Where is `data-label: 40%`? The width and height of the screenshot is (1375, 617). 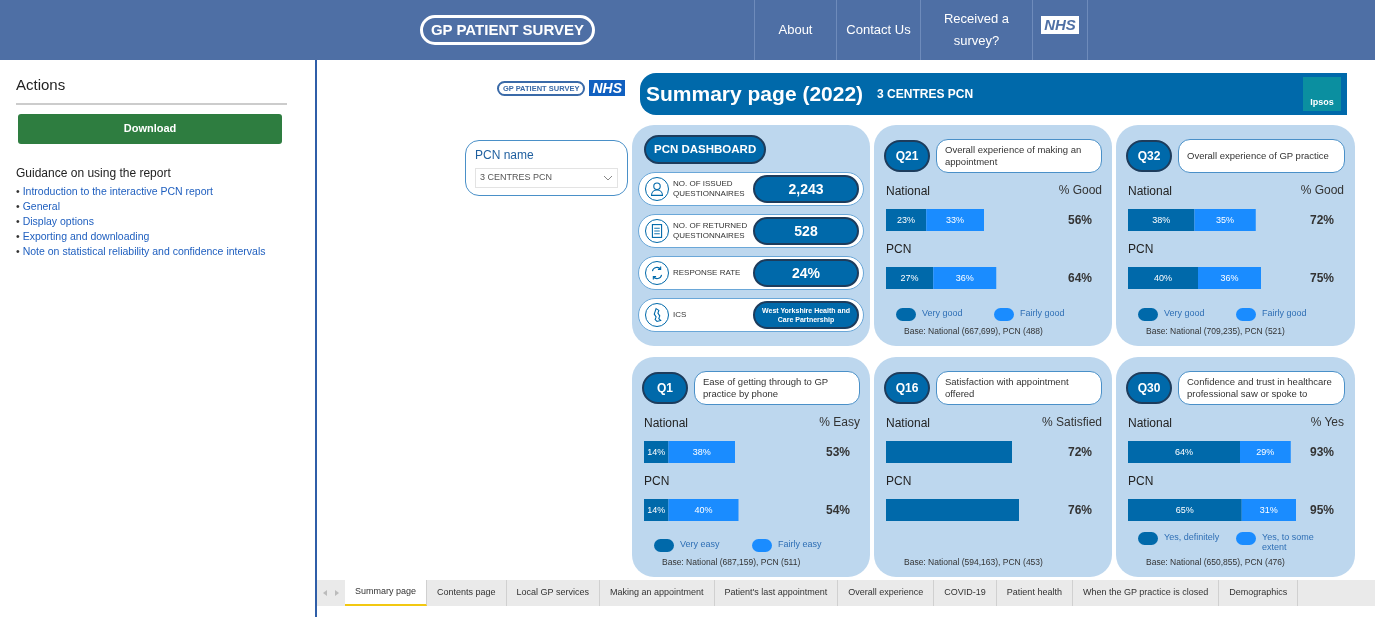
data-label: 40% is located at coordinates (703, 509).